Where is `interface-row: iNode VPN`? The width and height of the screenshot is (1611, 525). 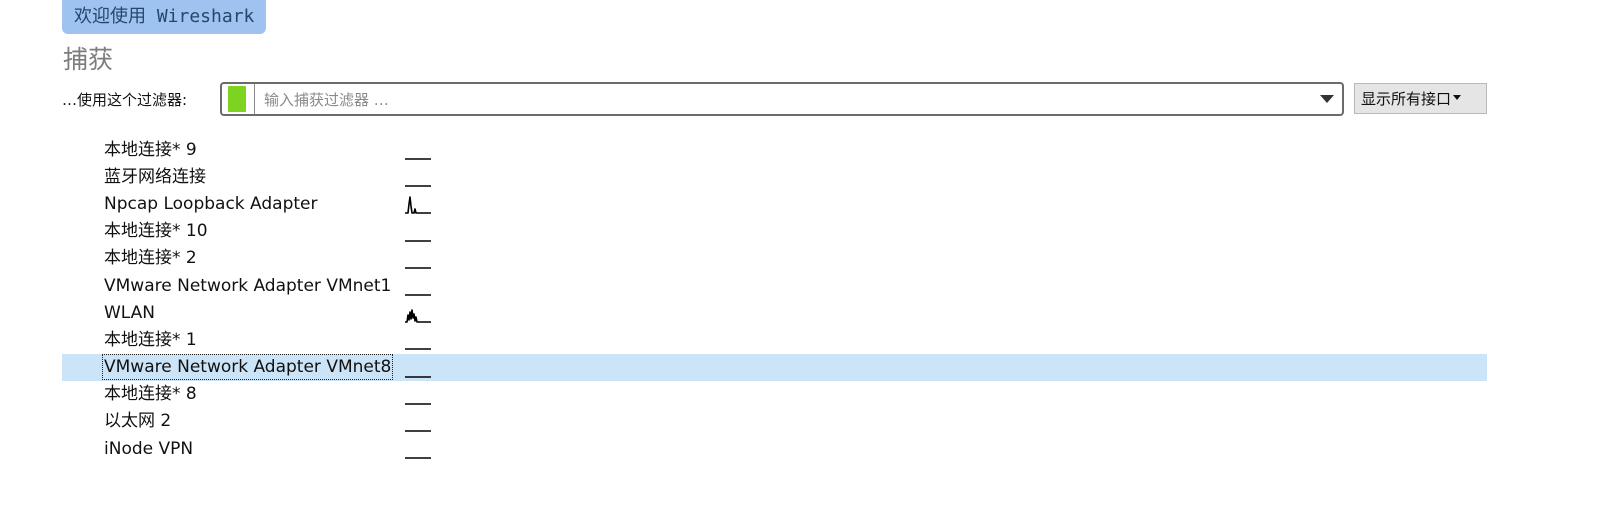 interface-row: iNode VPN is located at coordinates (774, 448).